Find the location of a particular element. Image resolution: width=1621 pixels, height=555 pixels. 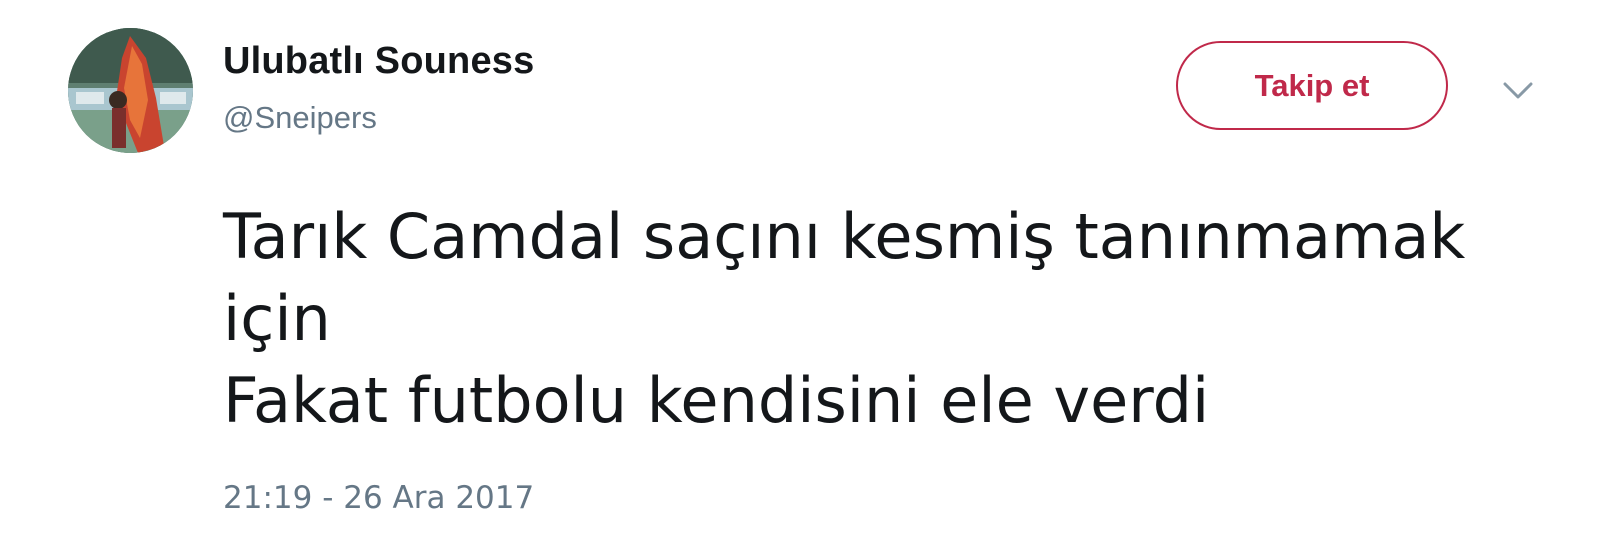

author-display-name: Ulubatlı Souness is located at coordinates (378, 61).